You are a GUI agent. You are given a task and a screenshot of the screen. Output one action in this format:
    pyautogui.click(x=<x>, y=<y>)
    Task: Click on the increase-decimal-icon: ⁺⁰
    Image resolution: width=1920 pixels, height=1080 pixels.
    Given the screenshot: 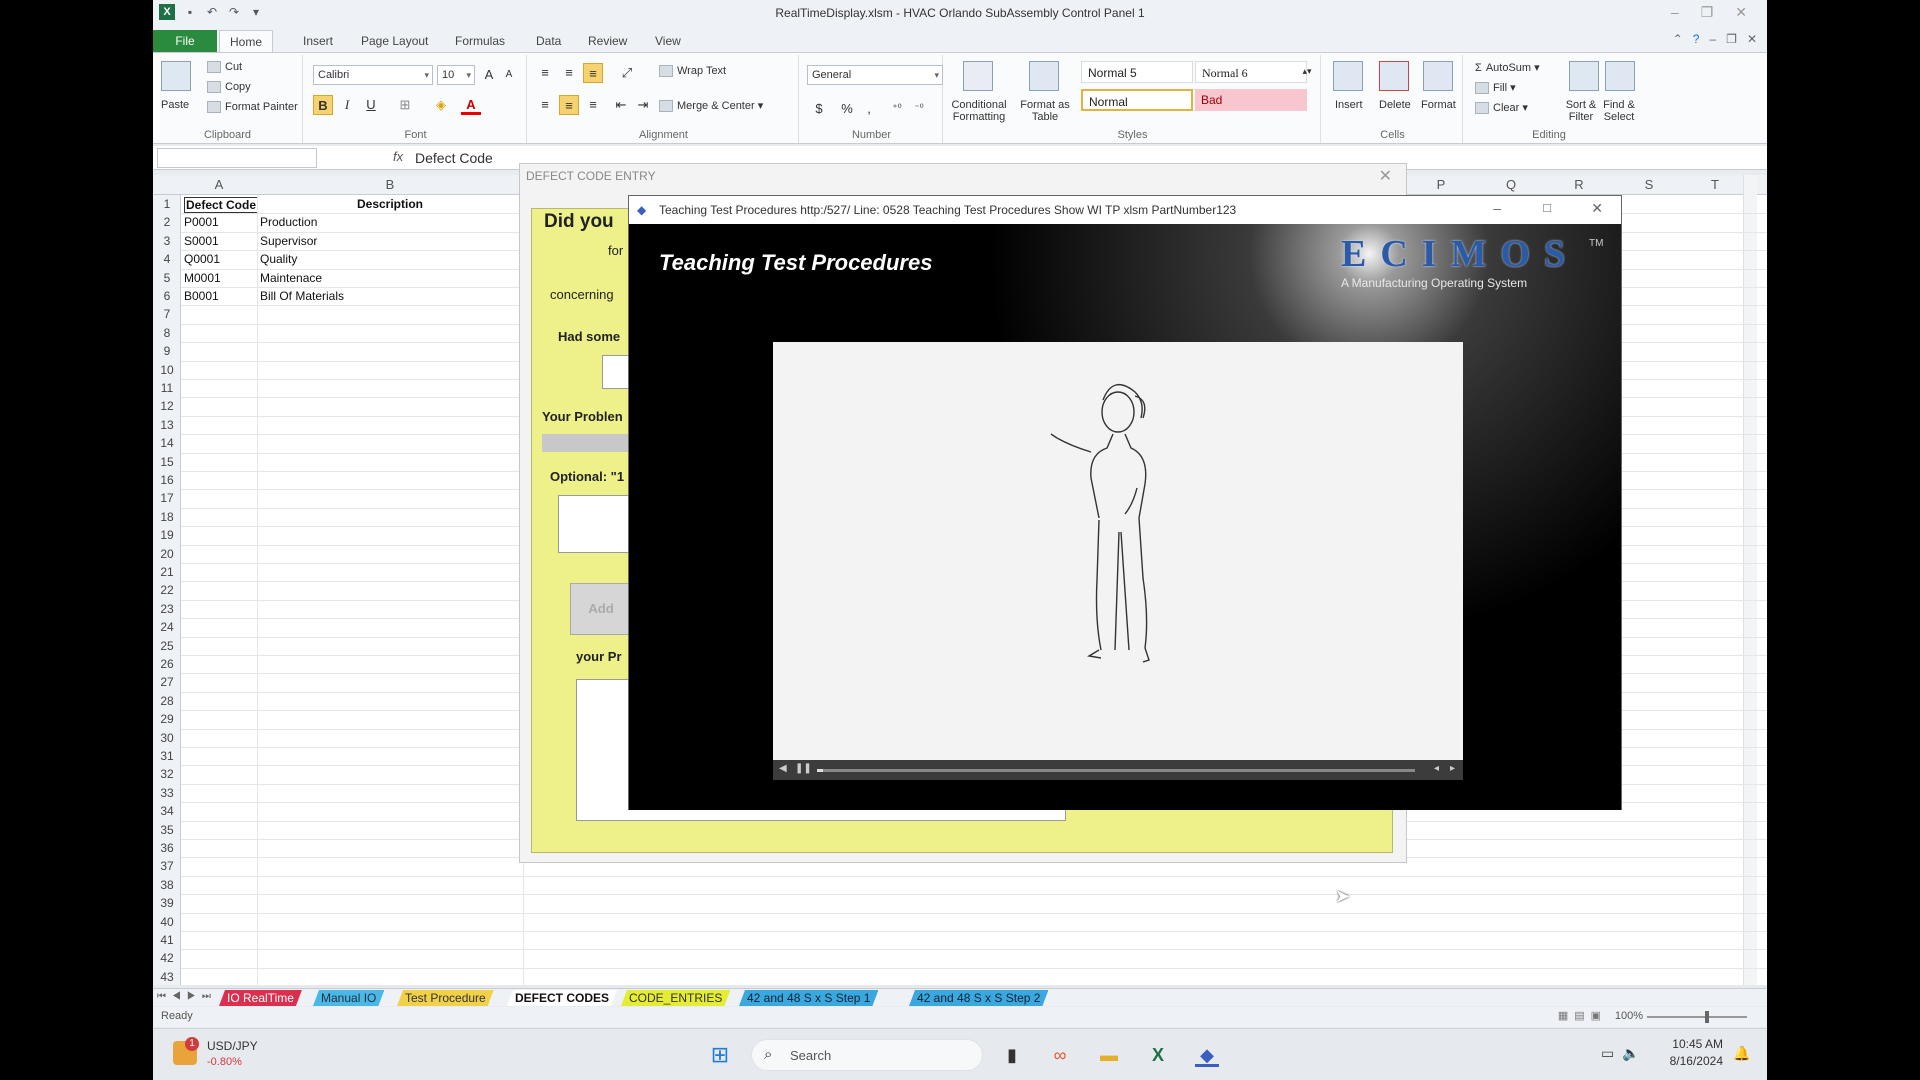 What is the action you would take?
    pyautogui.click(x=897, y=109)
    